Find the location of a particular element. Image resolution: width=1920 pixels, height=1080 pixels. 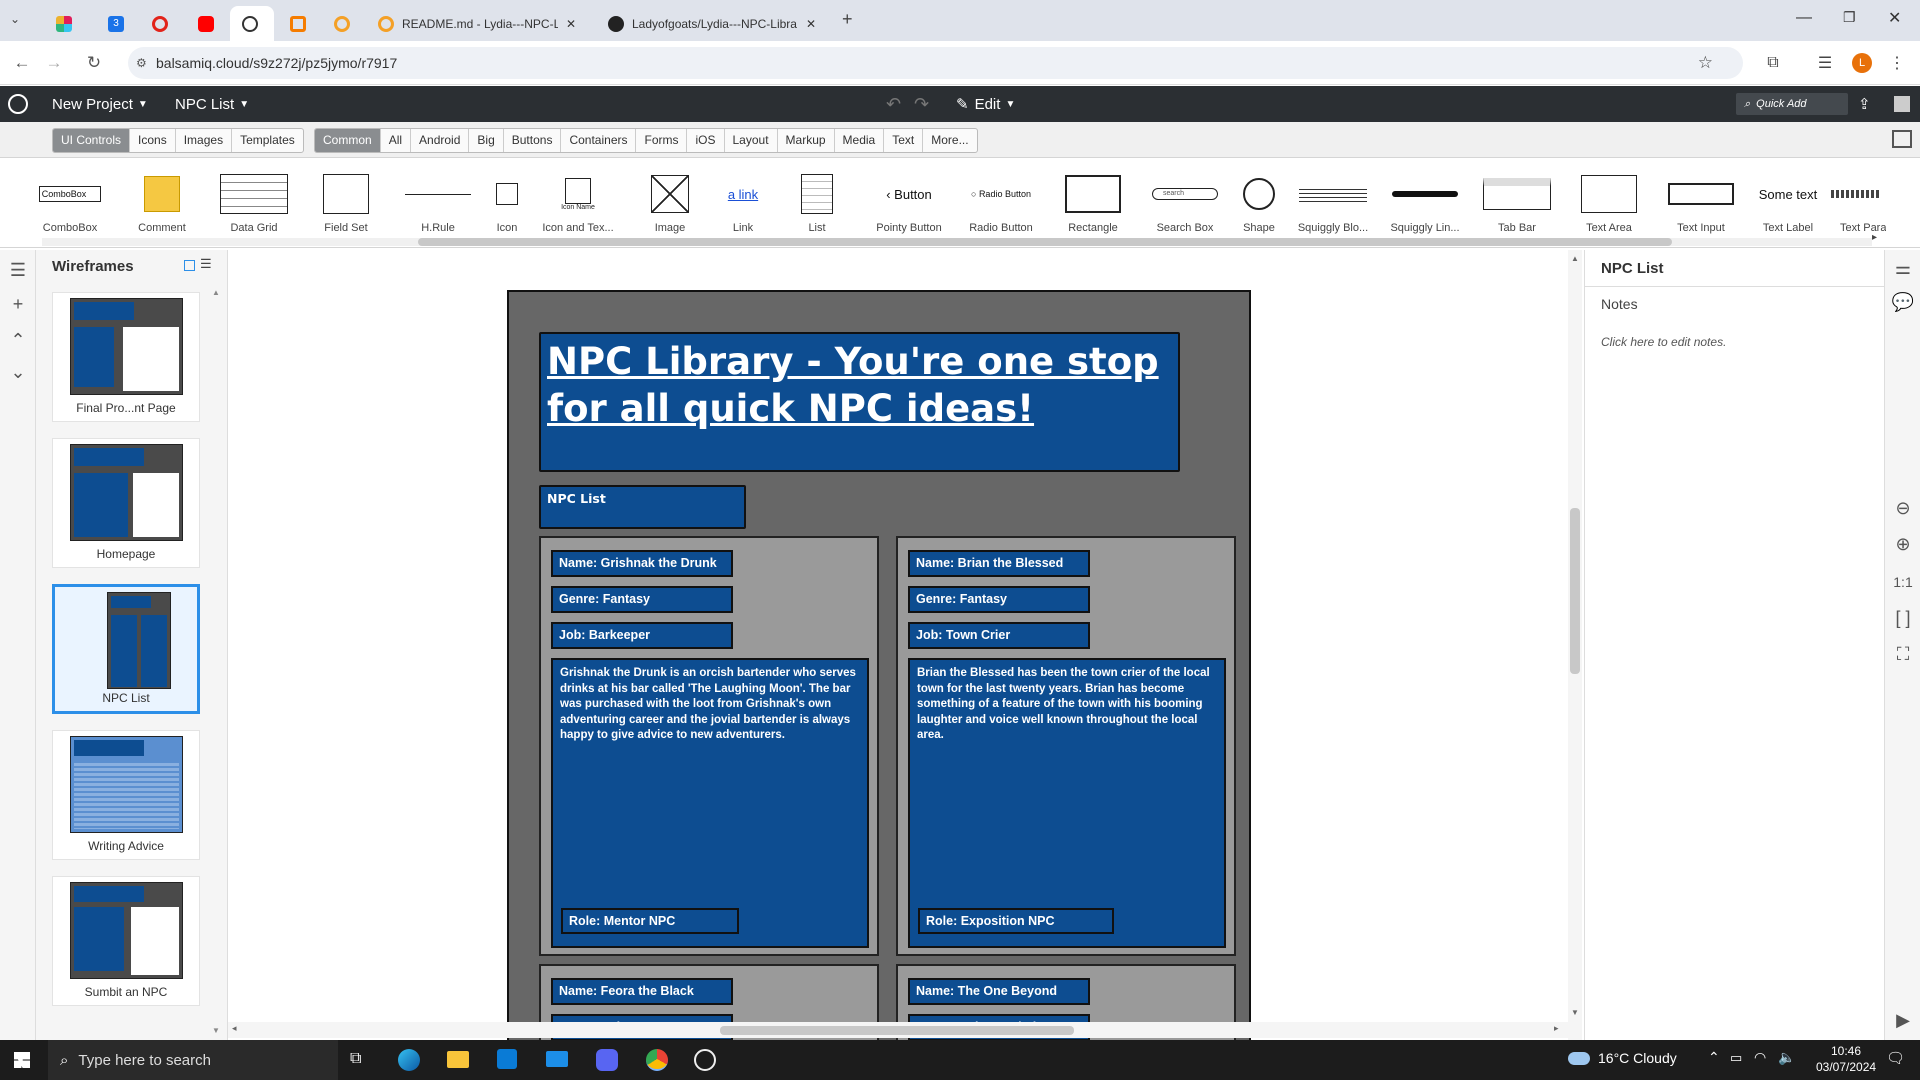

control-combobox: ComboBox ComboBox is located at coordinates (70, 205).